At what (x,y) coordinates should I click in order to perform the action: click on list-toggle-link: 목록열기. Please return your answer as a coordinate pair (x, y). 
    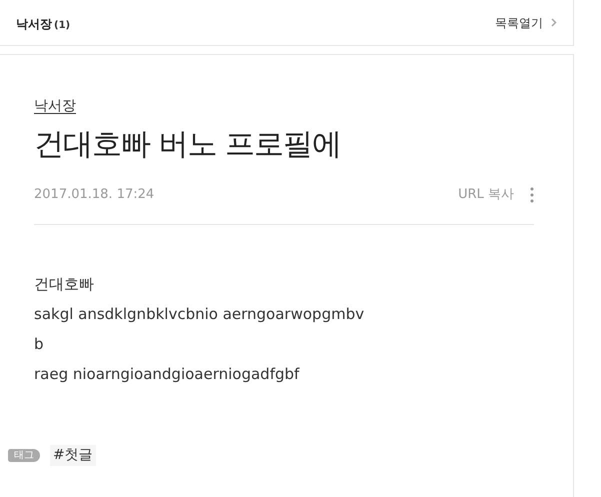
    Looking at the image, I should click on (519, 23).